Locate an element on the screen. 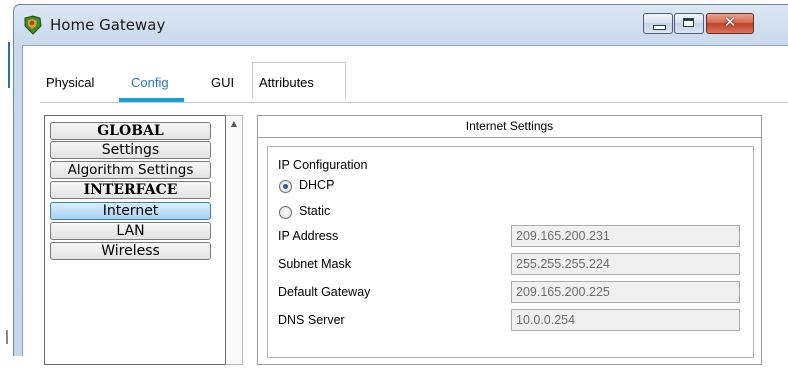 This screenshot has width=788, height=373. minimize-icon is located at coordinates (659, 27).